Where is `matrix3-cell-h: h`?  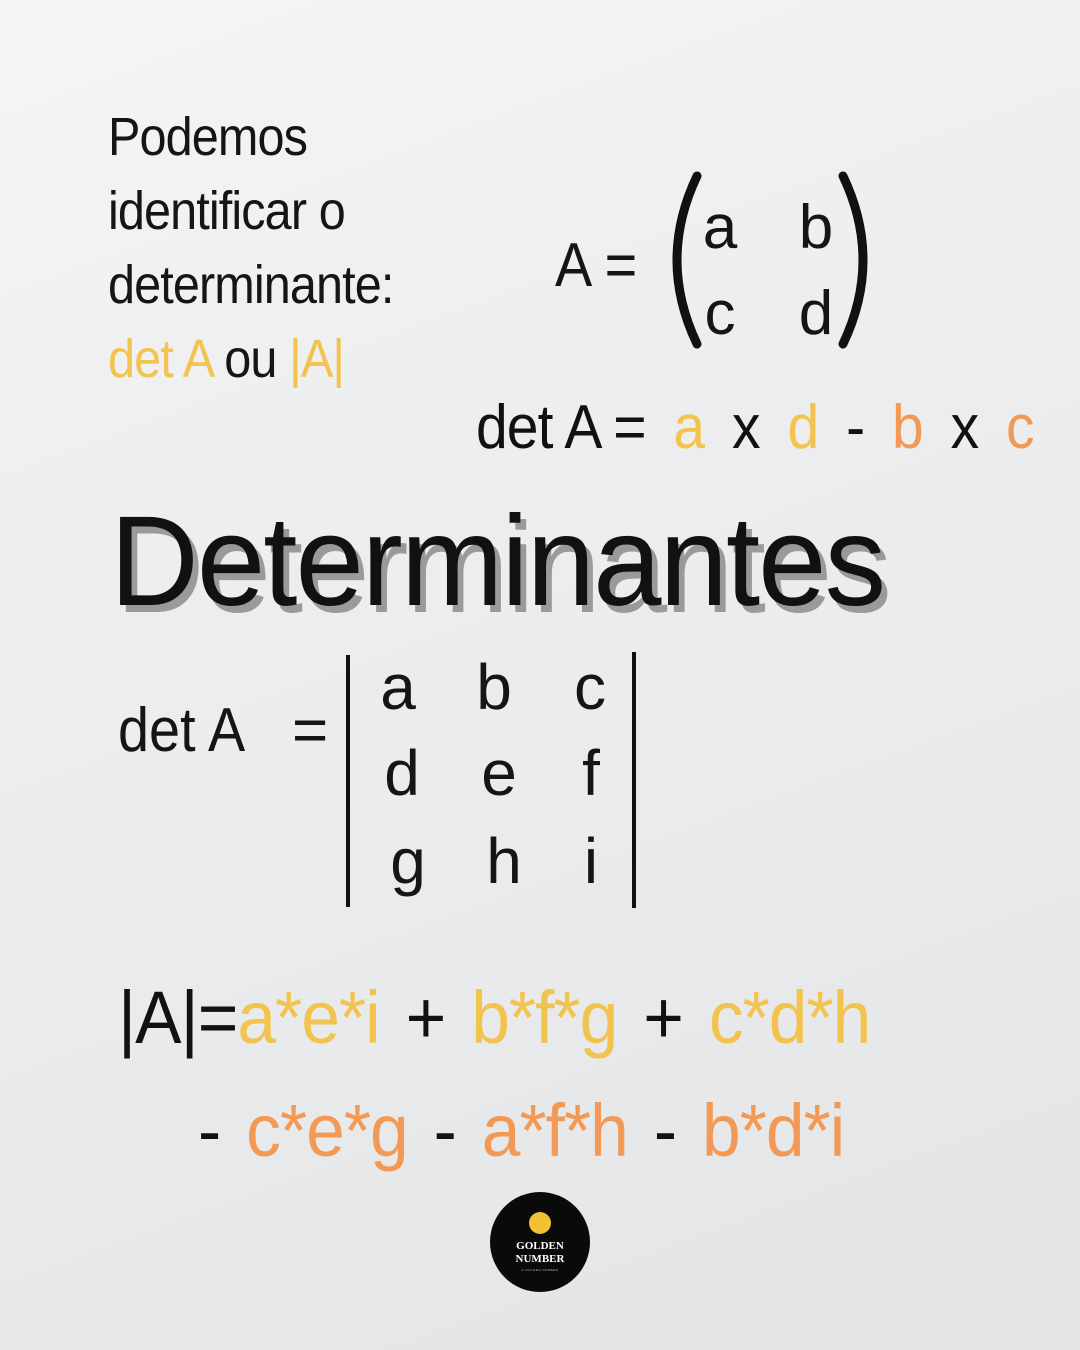
matrix3-cell-h: h is located at coordinates (504, 861).